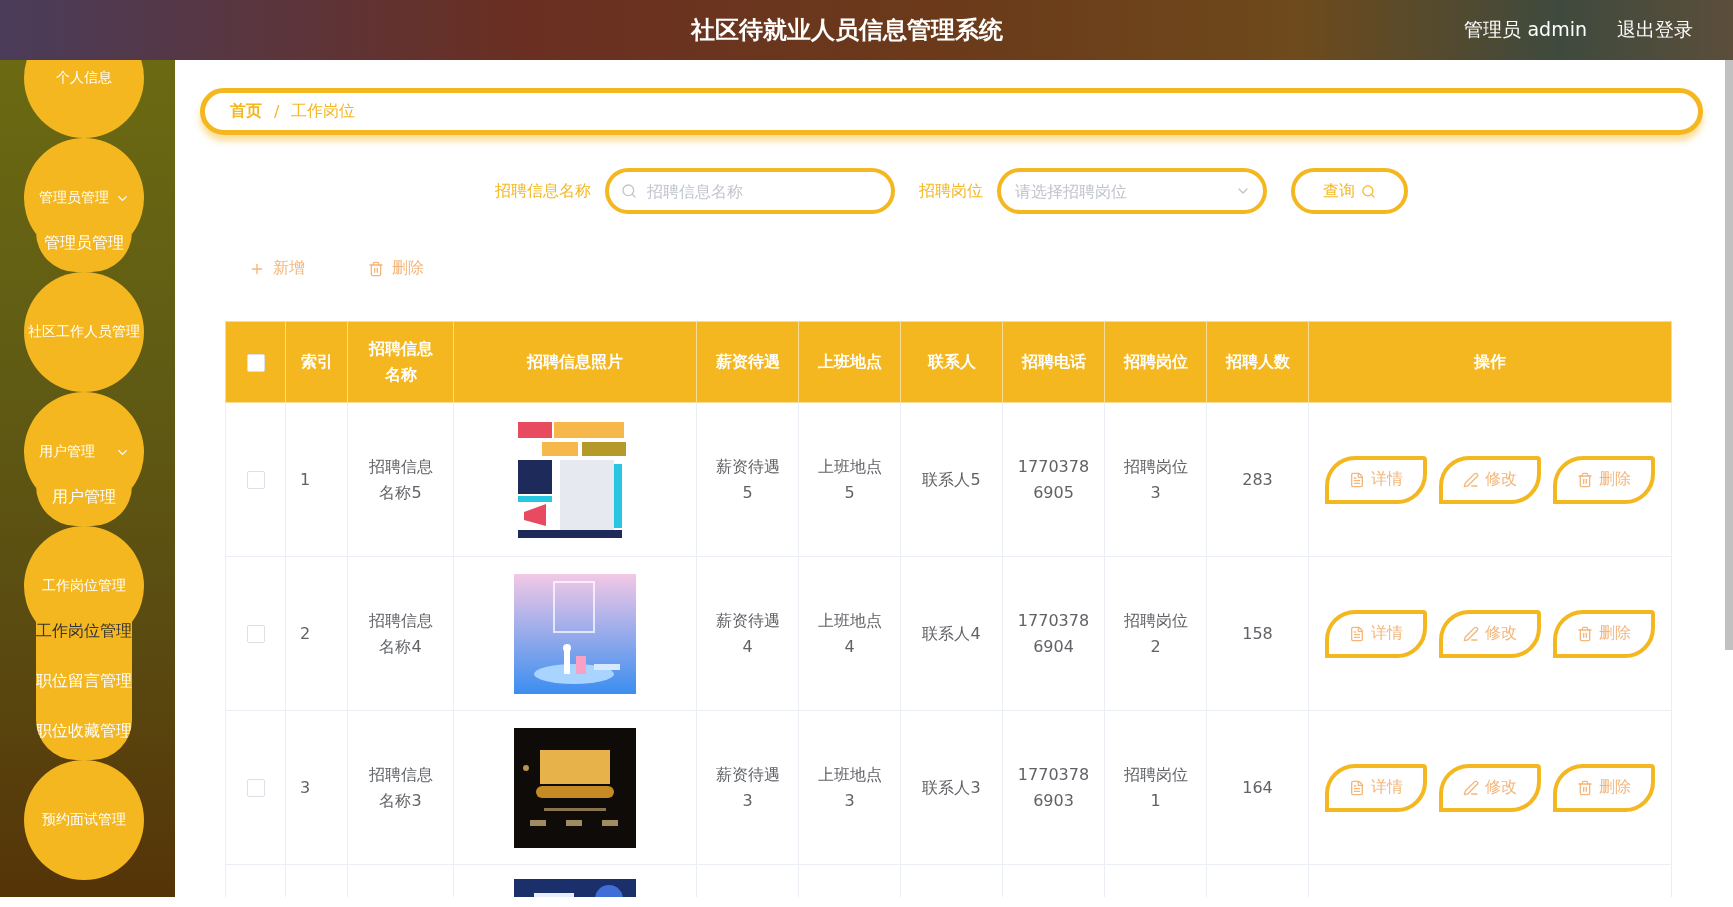 The image size is (1733, 907). Describe the element at coordinates (277, 268) in the screenshot. I see `add-button: 新增` at that location.